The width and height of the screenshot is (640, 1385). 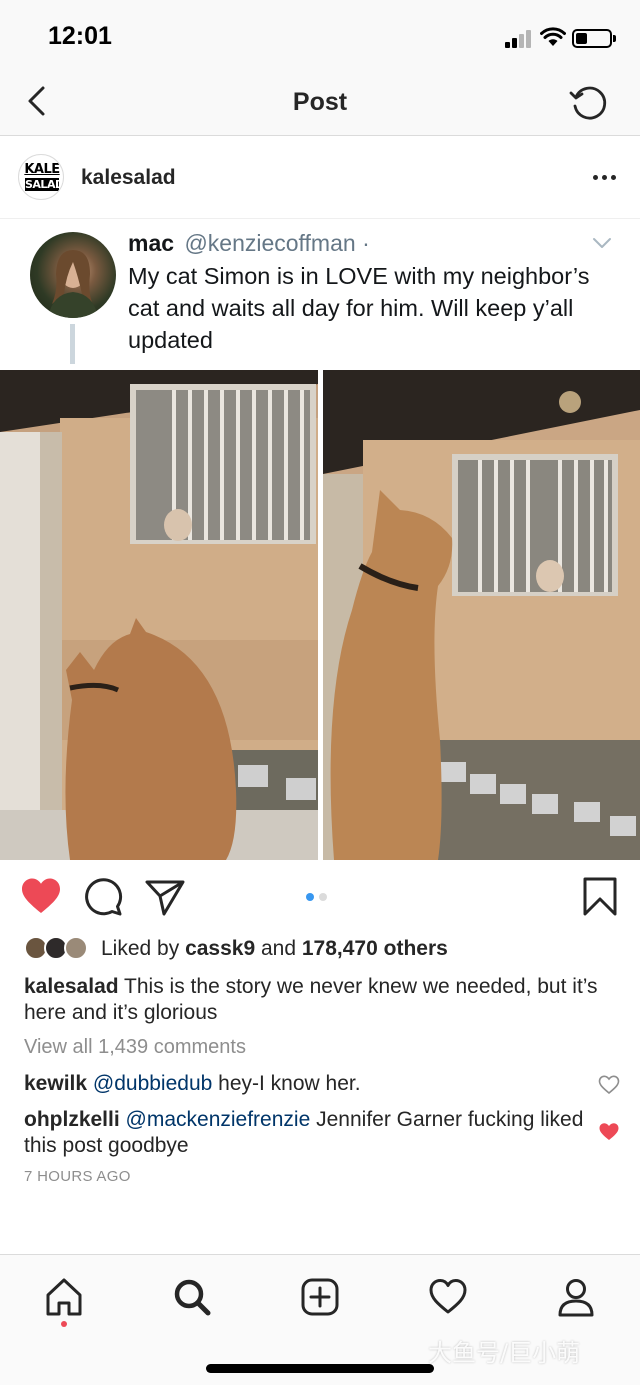 I want to click on carousel-indicator, so click(x=321, y=897).